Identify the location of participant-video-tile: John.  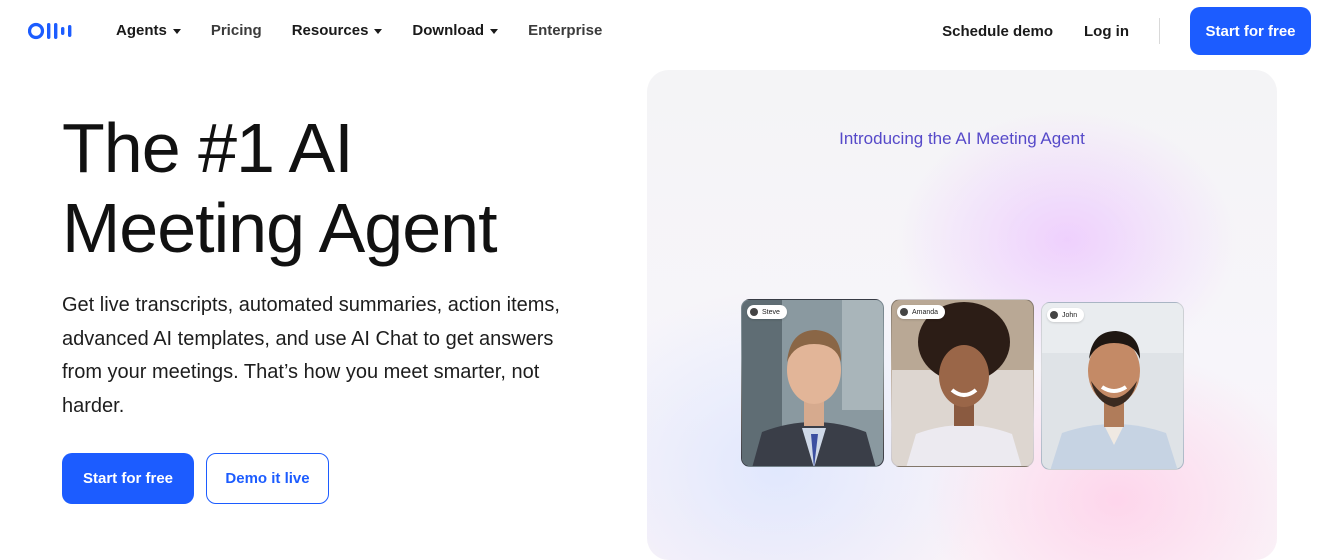
(1112, 386).